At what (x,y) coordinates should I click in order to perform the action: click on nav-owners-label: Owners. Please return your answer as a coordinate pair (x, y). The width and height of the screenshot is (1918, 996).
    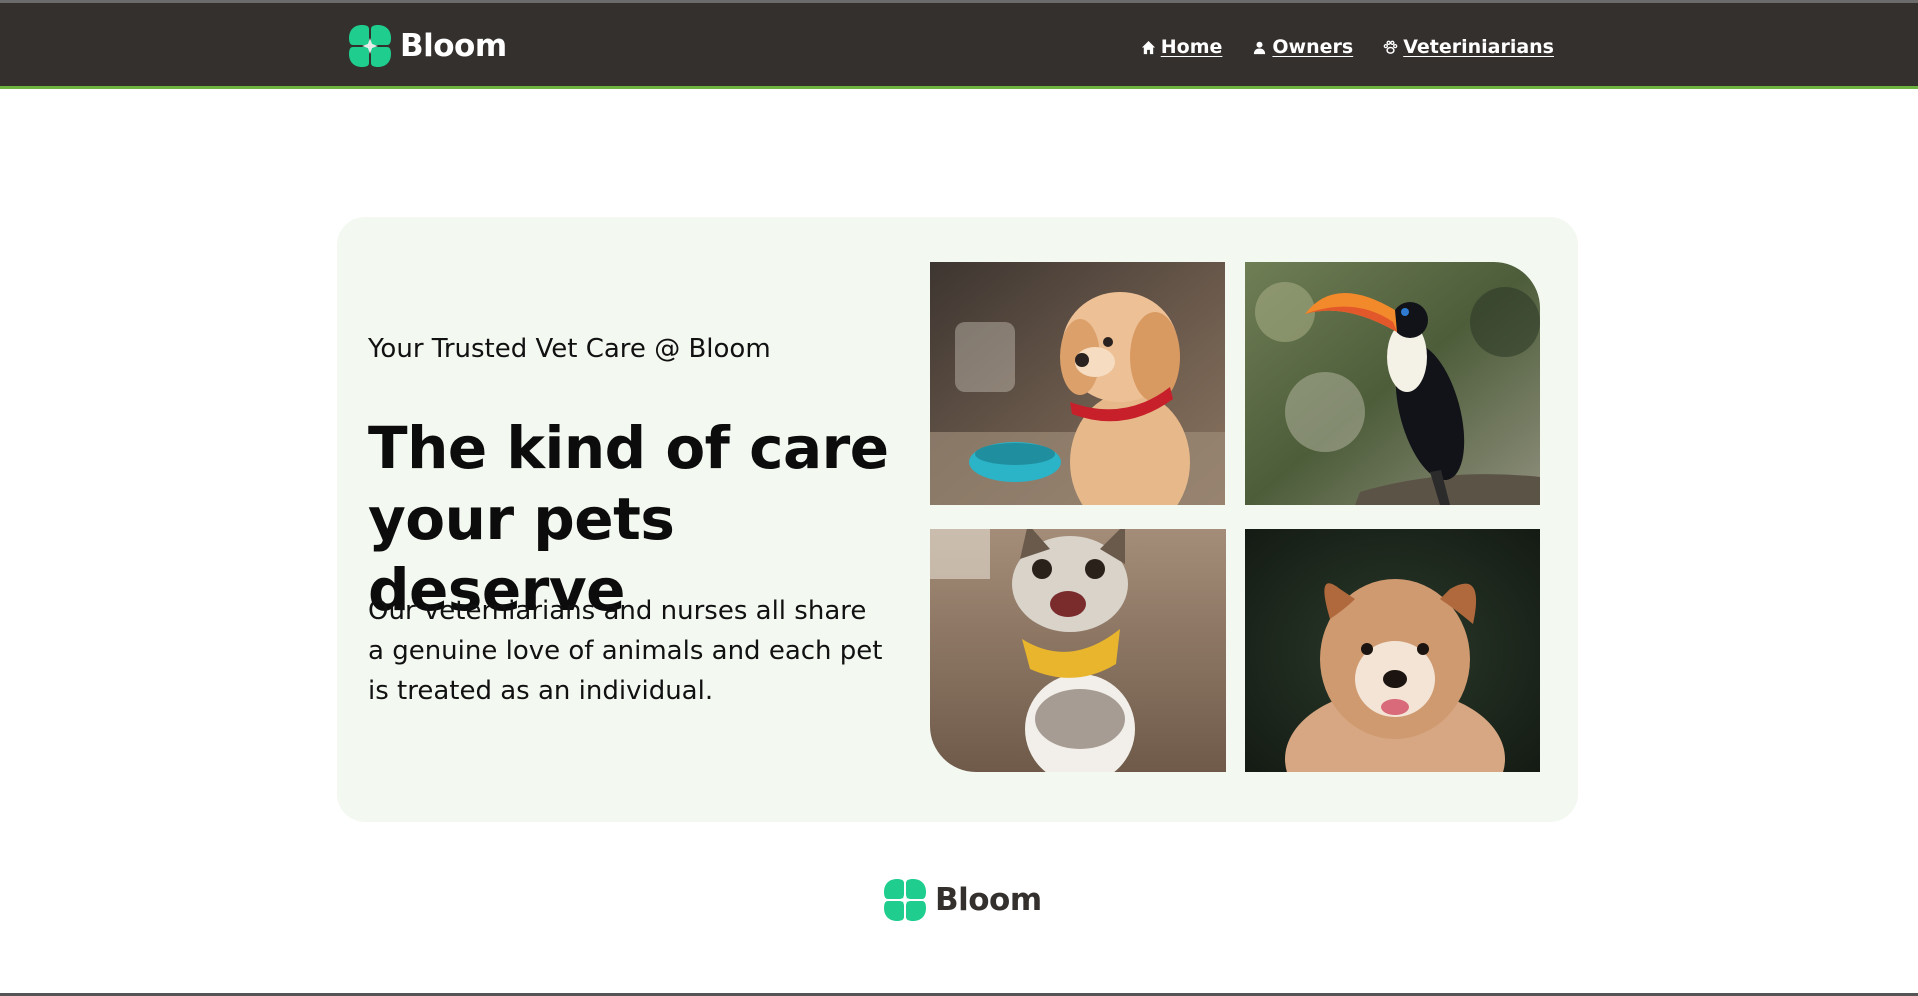
    Looking at the image, I should click on (1313, 47).